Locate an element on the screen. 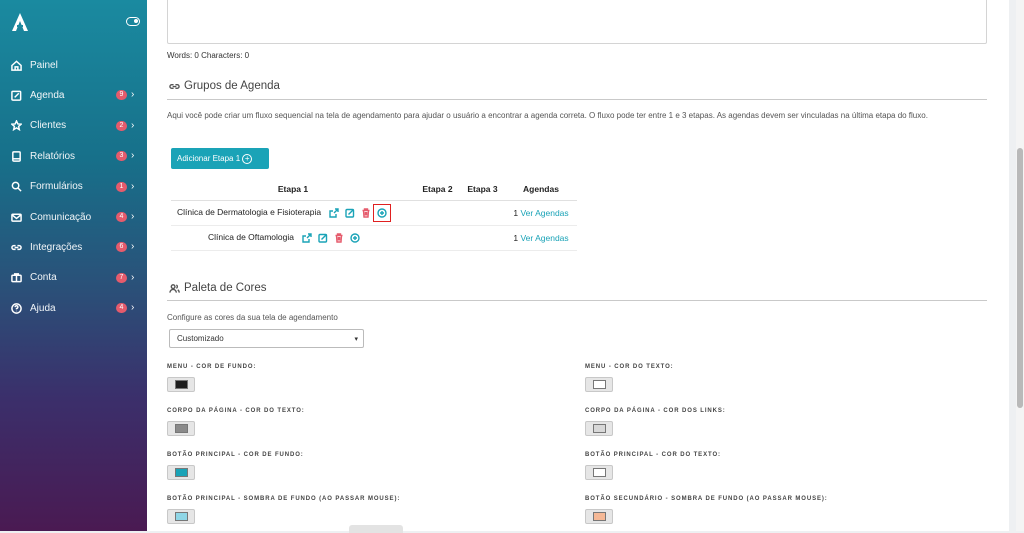 This screenshot has height=533, width=1024. briefcase-icon is located at coordinates (16, 278).